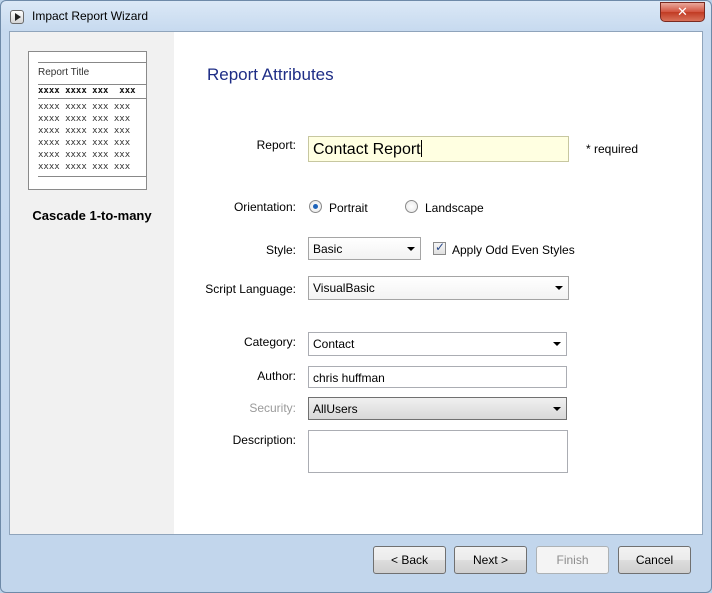  What do you see at coordinates (348, 208) in the screenshot?
I see `portrait-radio-label: Portrait` at bounding box center [348, 208].